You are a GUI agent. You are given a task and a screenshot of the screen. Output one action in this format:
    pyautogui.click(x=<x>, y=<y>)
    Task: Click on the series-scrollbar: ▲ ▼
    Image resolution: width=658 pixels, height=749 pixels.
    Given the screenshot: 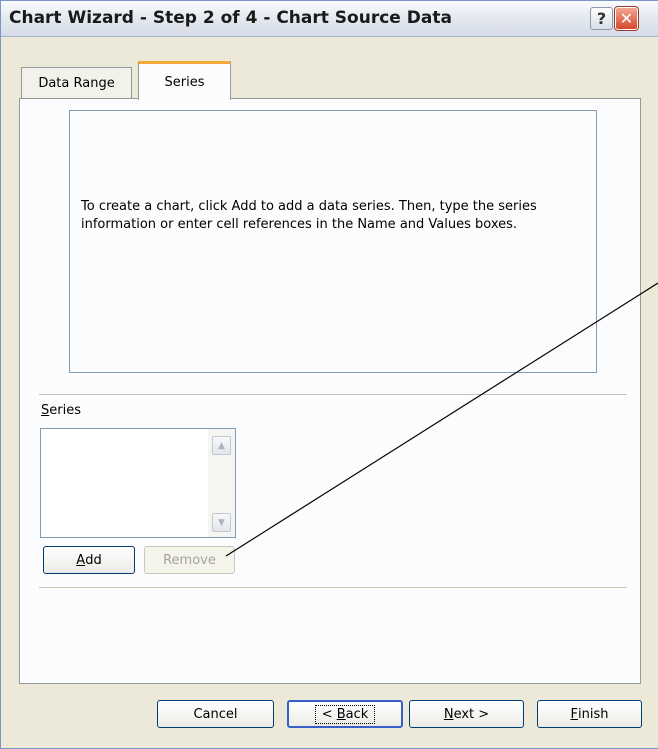 What is the action you would take?
    pyautogui.click(x=221, y=483)
    